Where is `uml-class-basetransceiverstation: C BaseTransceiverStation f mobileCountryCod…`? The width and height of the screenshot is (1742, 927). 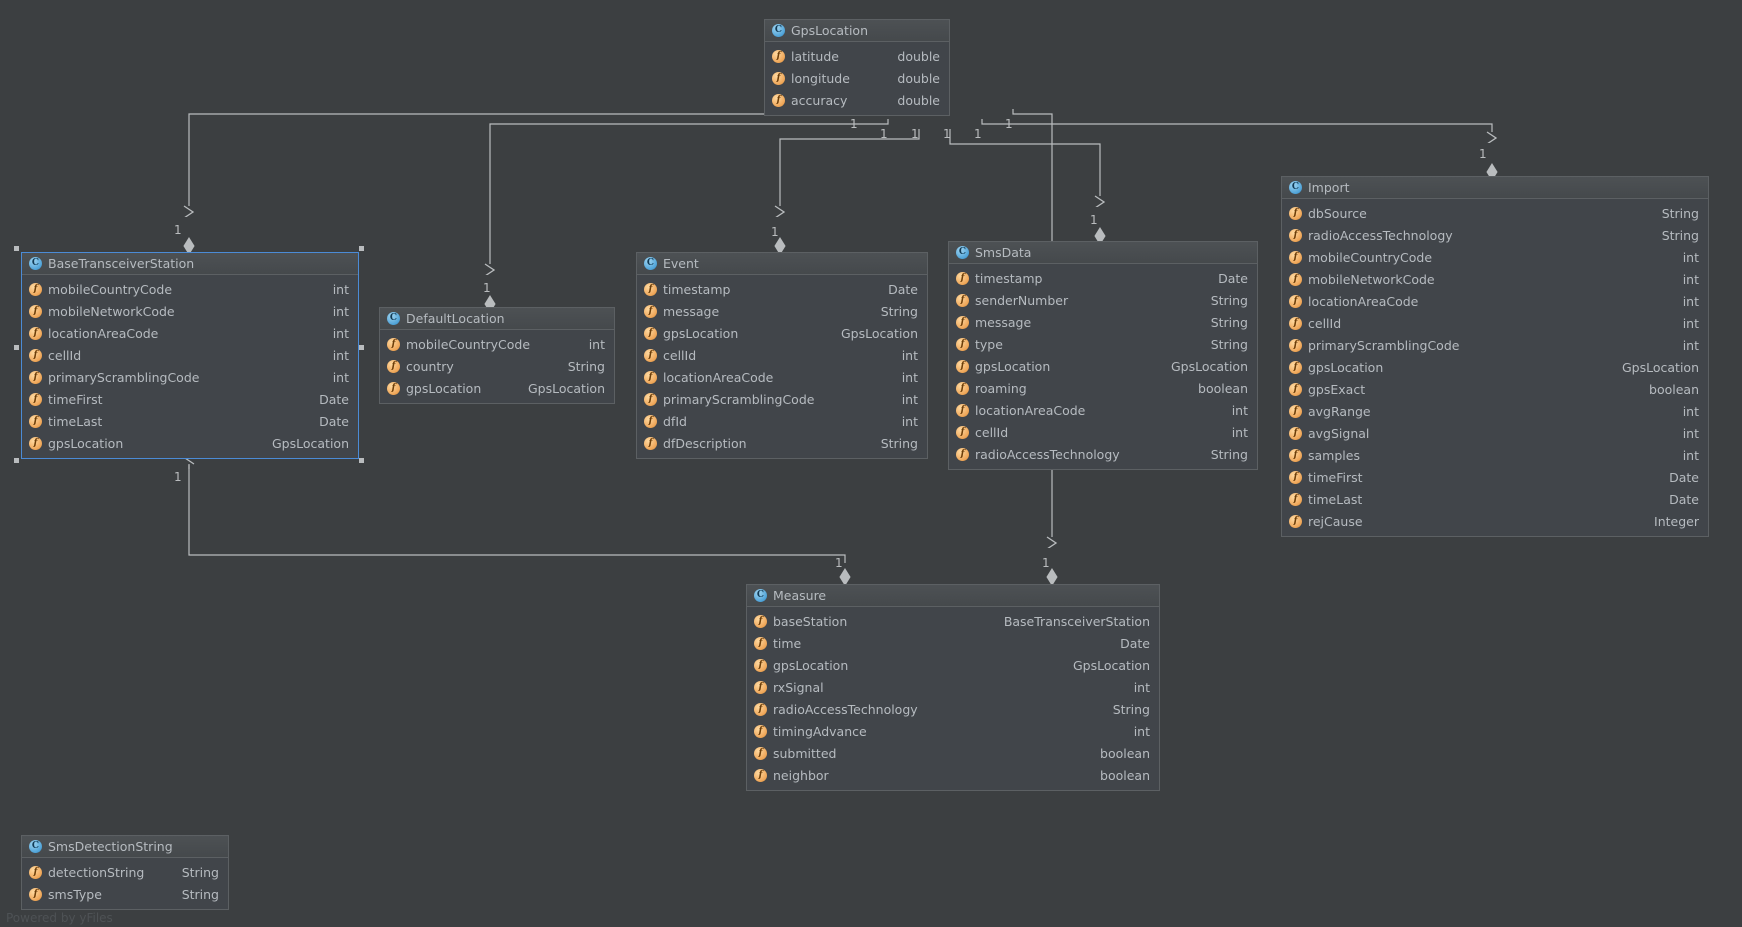
uml-class-basetransceiverstation: C BaseTransceiverStation f mobileCountryCod… is located at coordinates (190, 355).